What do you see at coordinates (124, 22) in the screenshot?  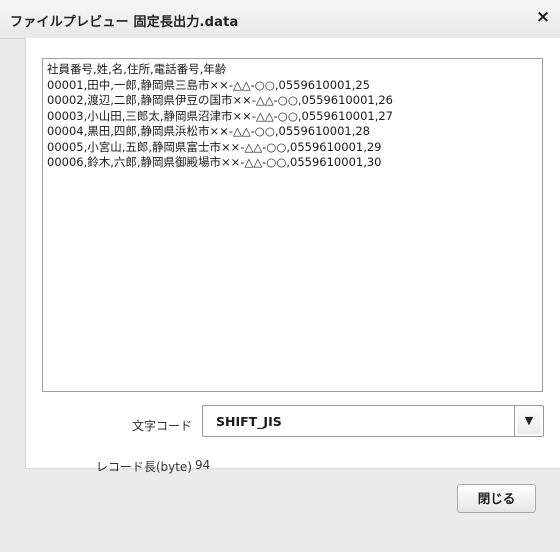 I see `dialog-title: ファイルプレビュー 固定長出力.data` at bounding box center [124, 22].